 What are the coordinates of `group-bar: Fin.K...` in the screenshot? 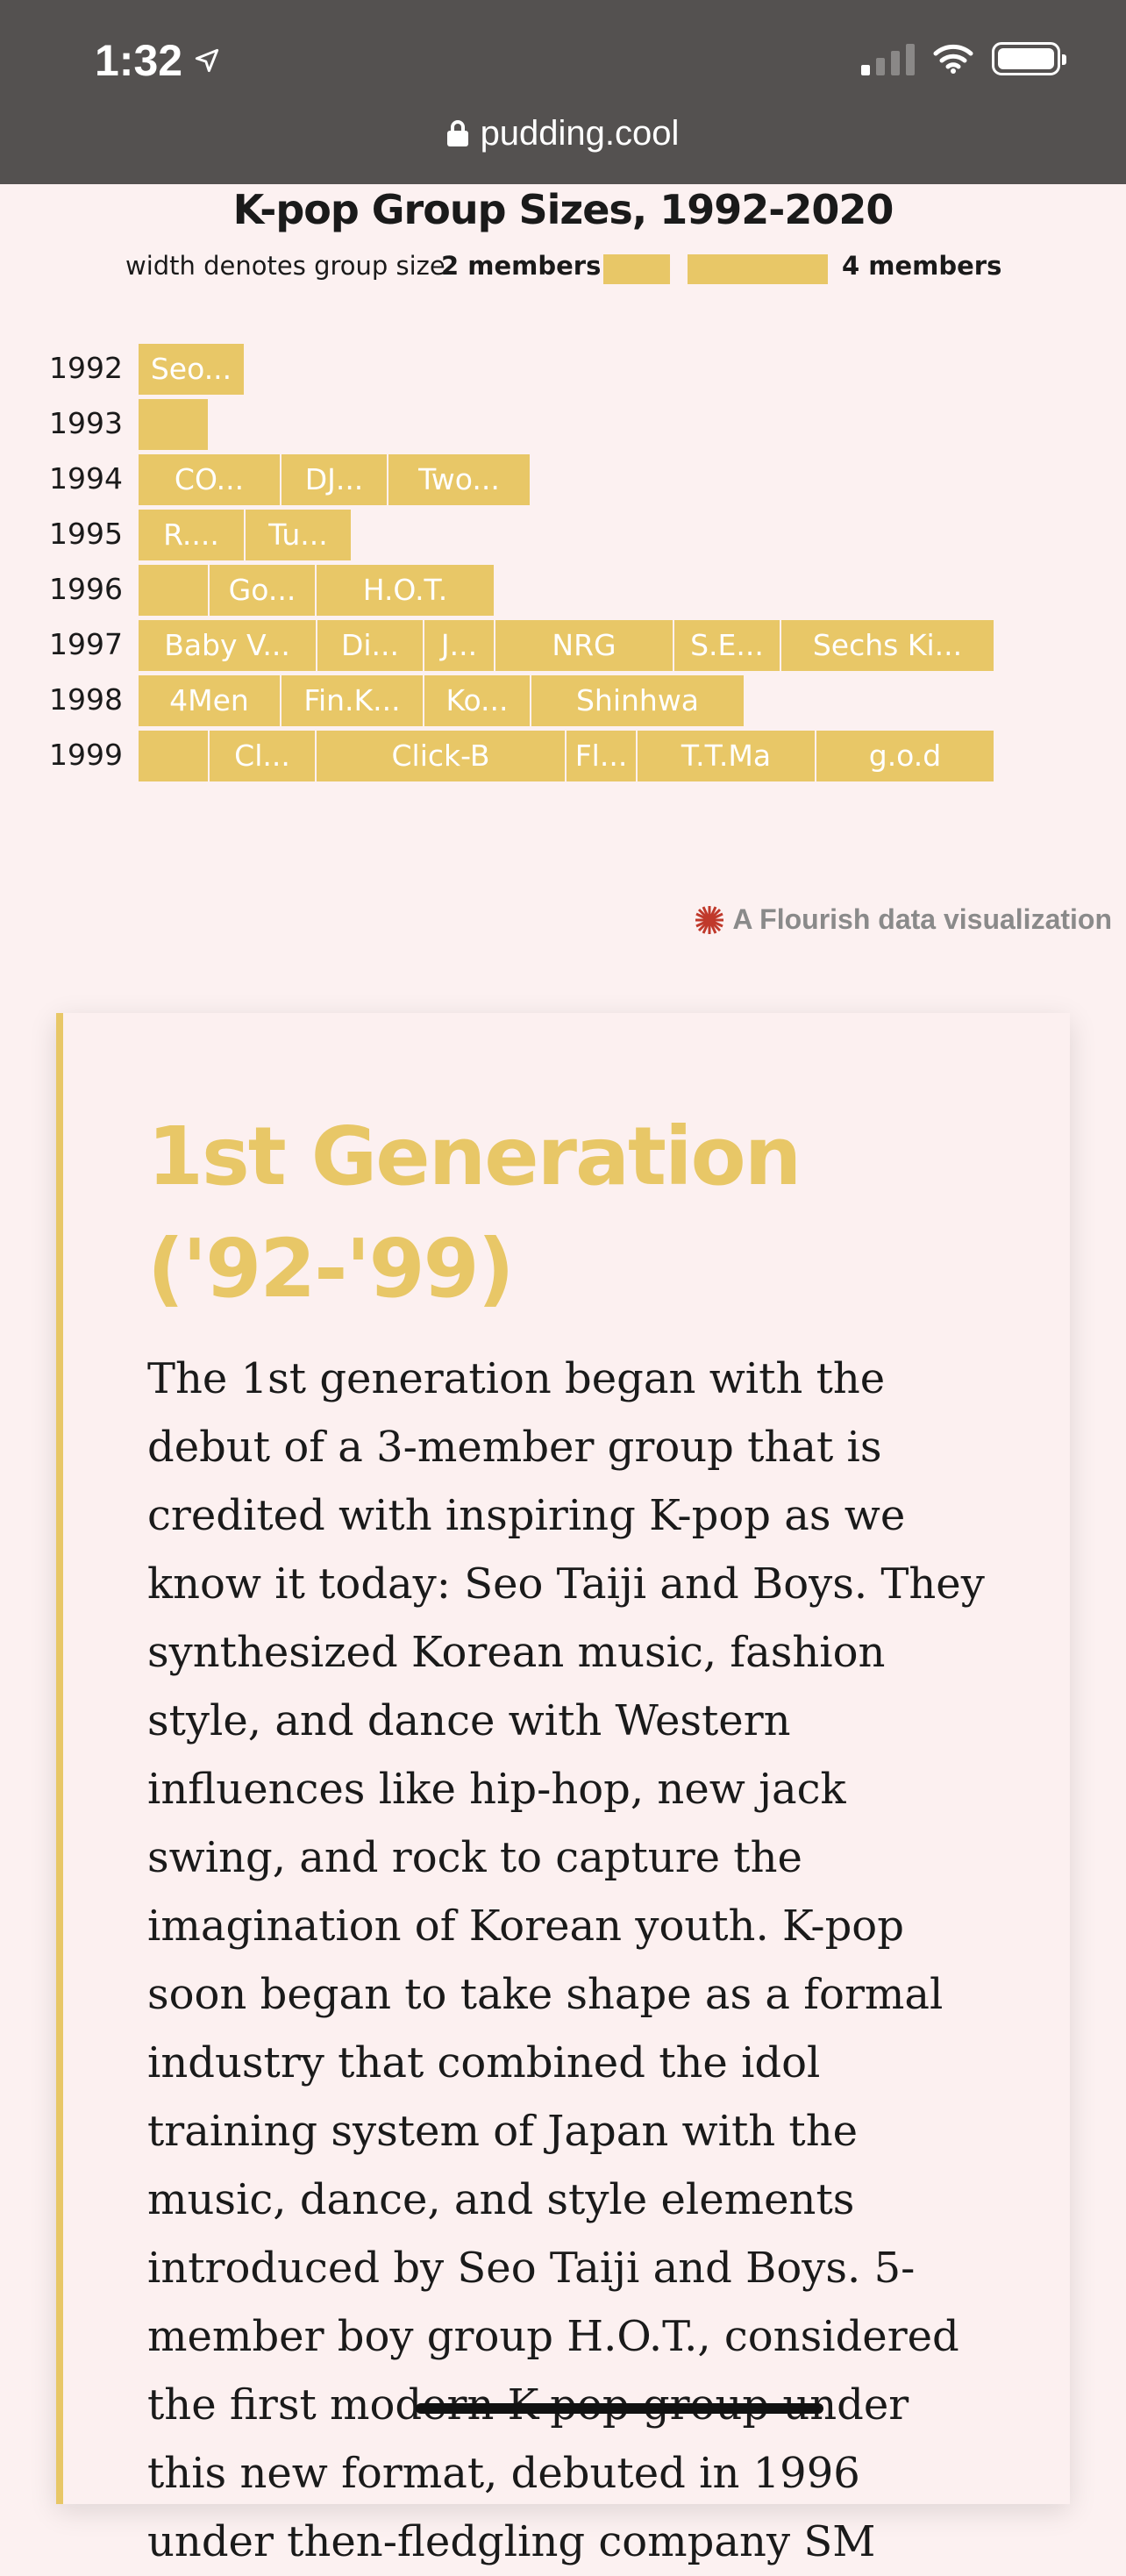 It's located at (353, 700).